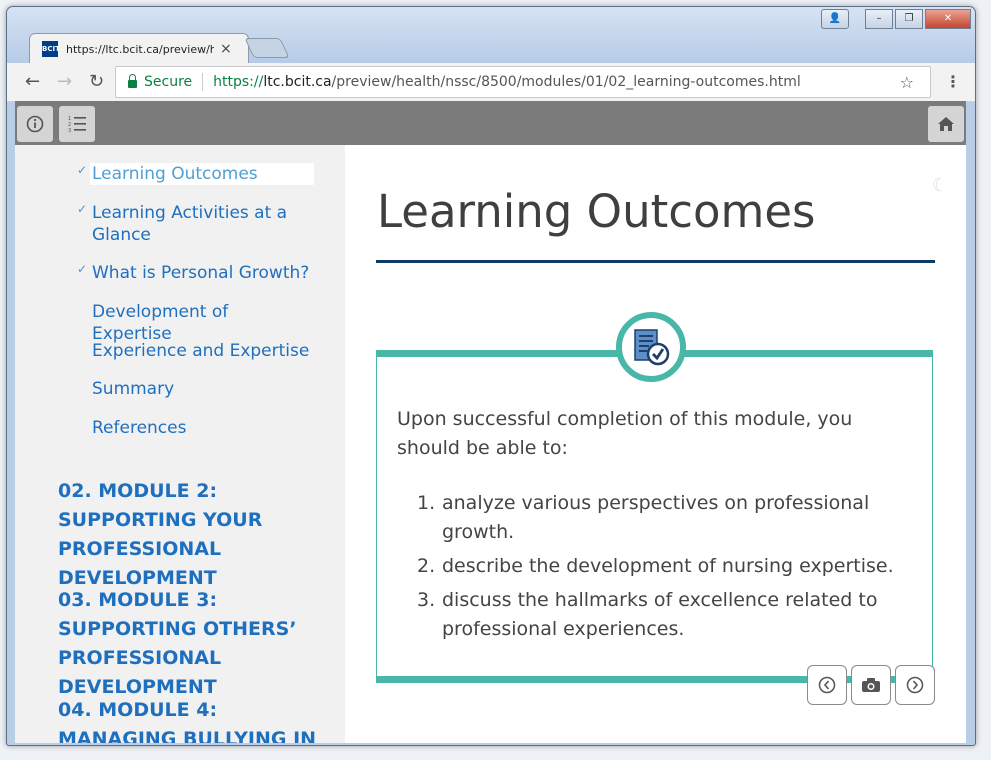 The image size is (991, 760). Describe the element at coordinates (655, 261) in the screenshot. I see `title-rule` at that location.